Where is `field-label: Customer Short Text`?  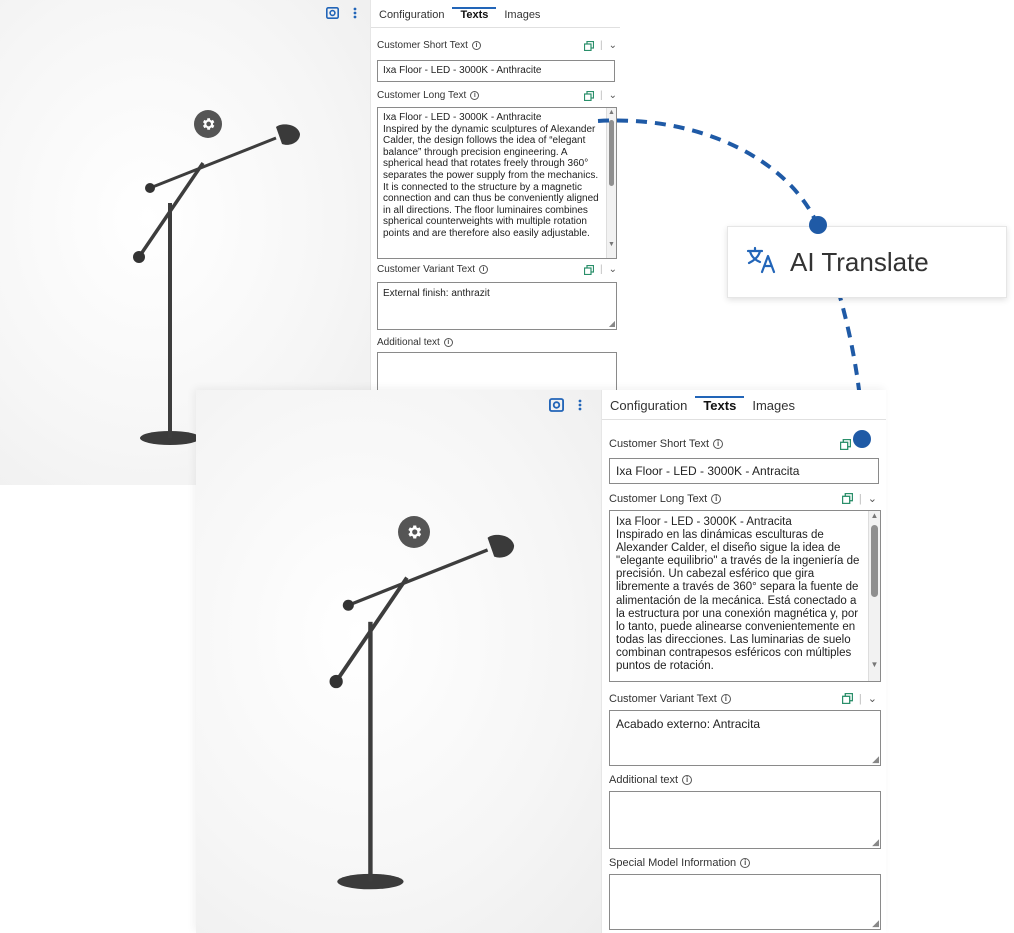 field-label: Customer Short Text is located at coordinates (659, 444).